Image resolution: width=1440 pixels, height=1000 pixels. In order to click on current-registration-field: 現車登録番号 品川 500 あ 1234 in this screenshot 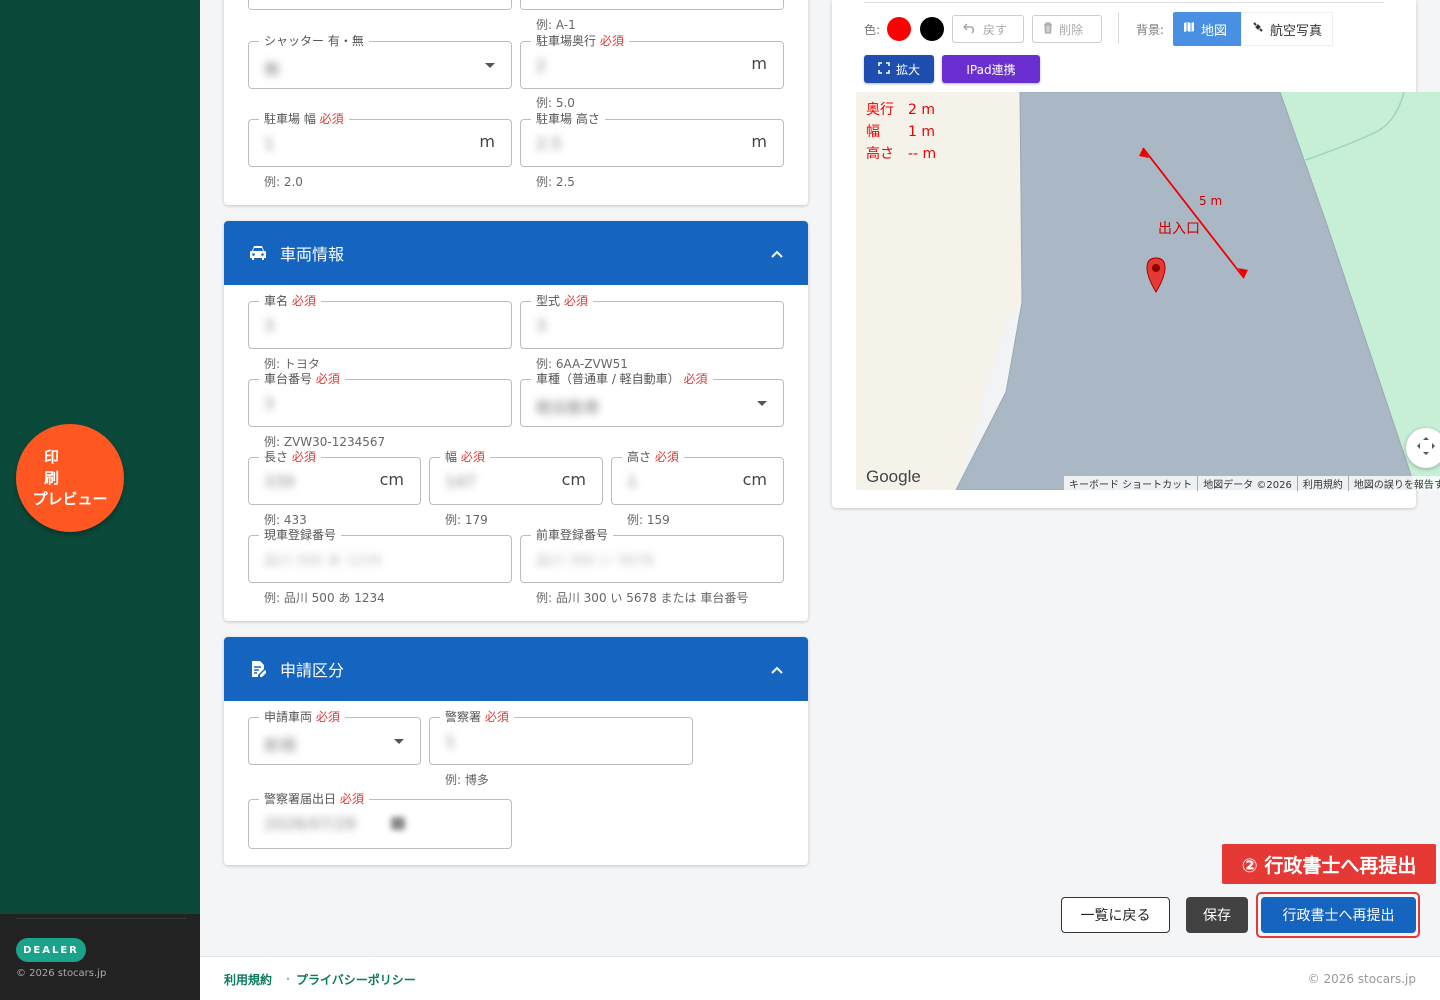, I will do `click(380, 555)`.